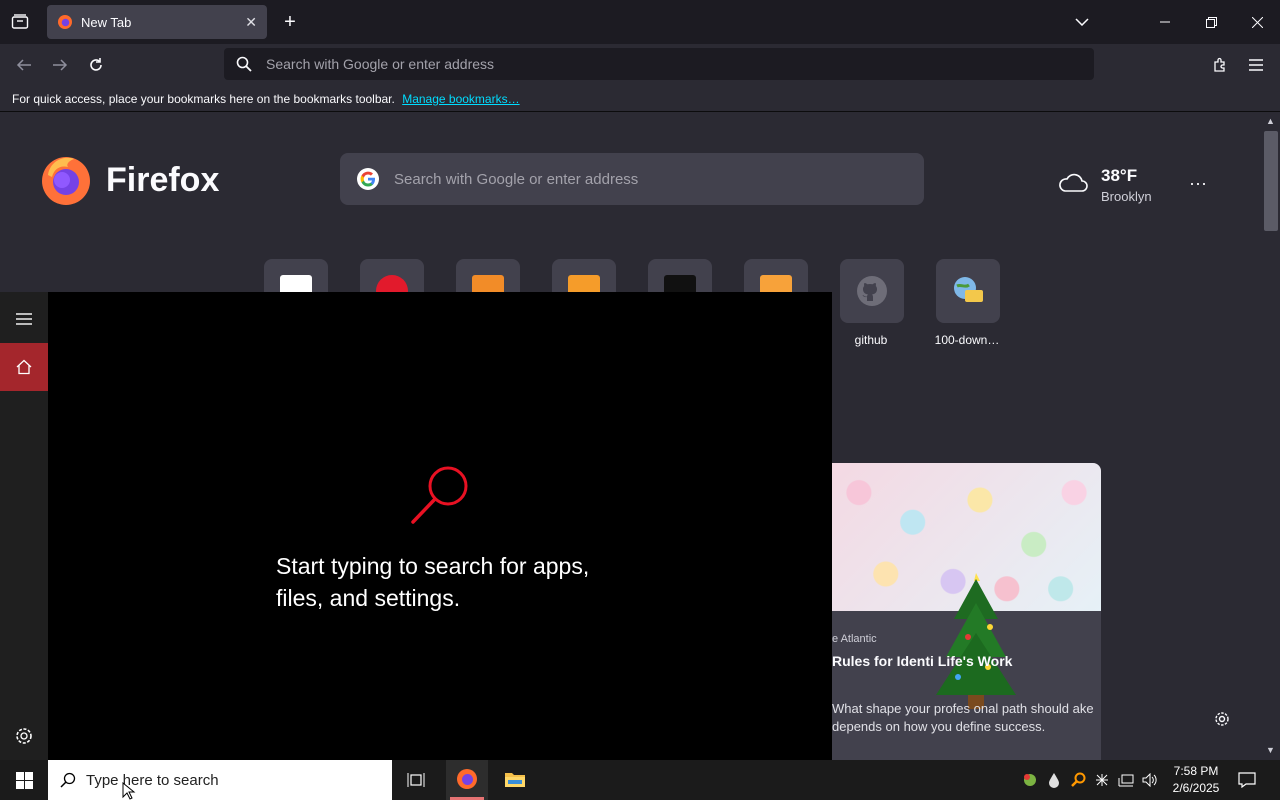 The height and width of the screenshot is (800, 1280). I want to click on home-nav-button, so click(24, 367).